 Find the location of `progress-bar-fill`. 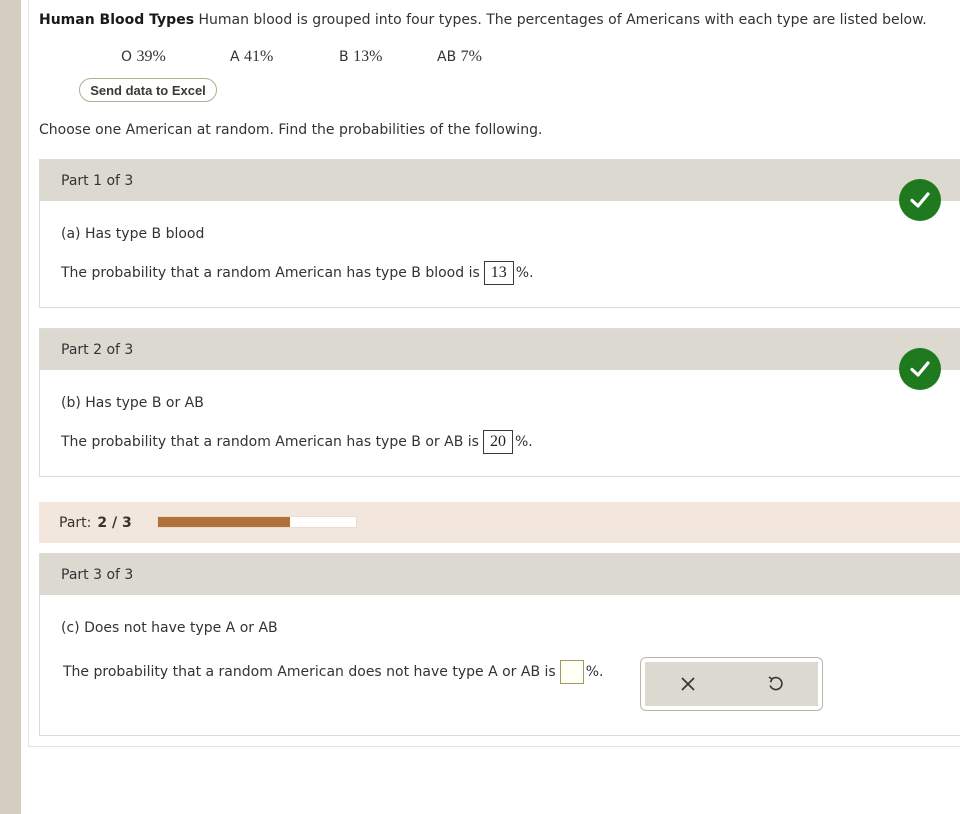

progress-bar-fill is located at coordinates (224, 522).